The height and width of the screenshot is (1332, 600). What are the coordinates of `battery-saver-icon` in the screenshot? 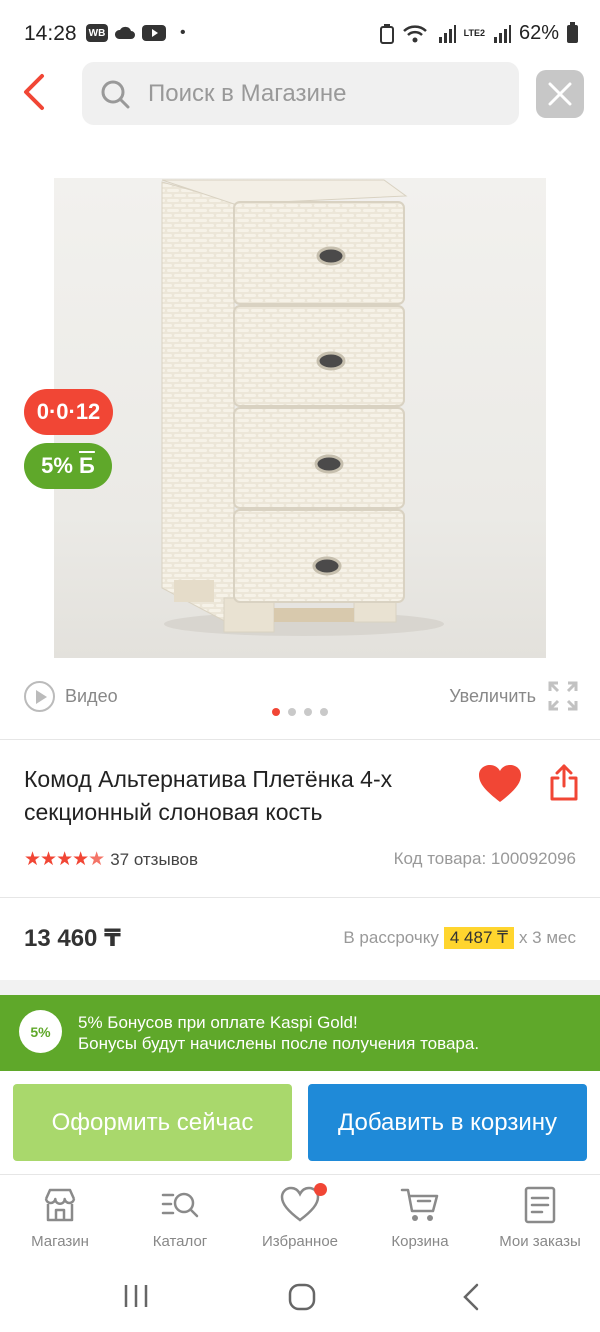 It's located at (386, 33).